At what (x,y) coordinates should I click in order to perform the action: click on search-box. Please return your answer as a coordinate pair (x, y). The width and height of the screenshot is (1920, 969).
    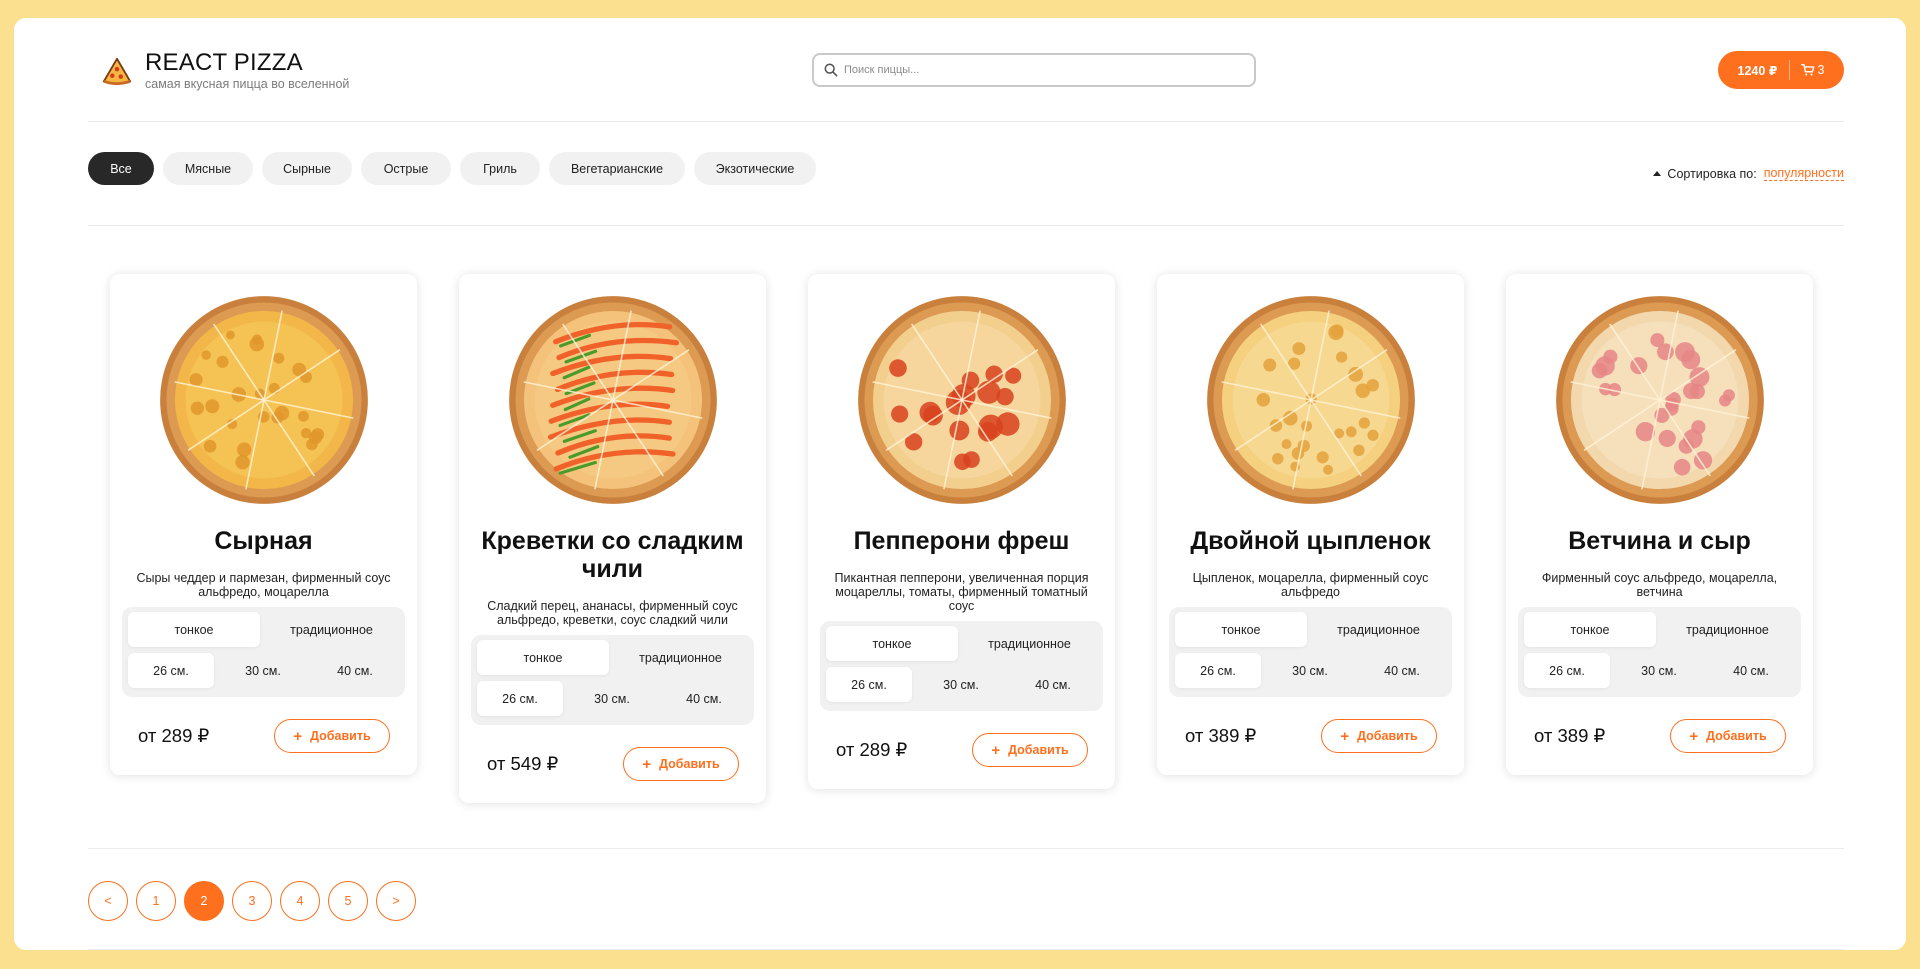
    Looking at the image, I should click on (1034, 70).